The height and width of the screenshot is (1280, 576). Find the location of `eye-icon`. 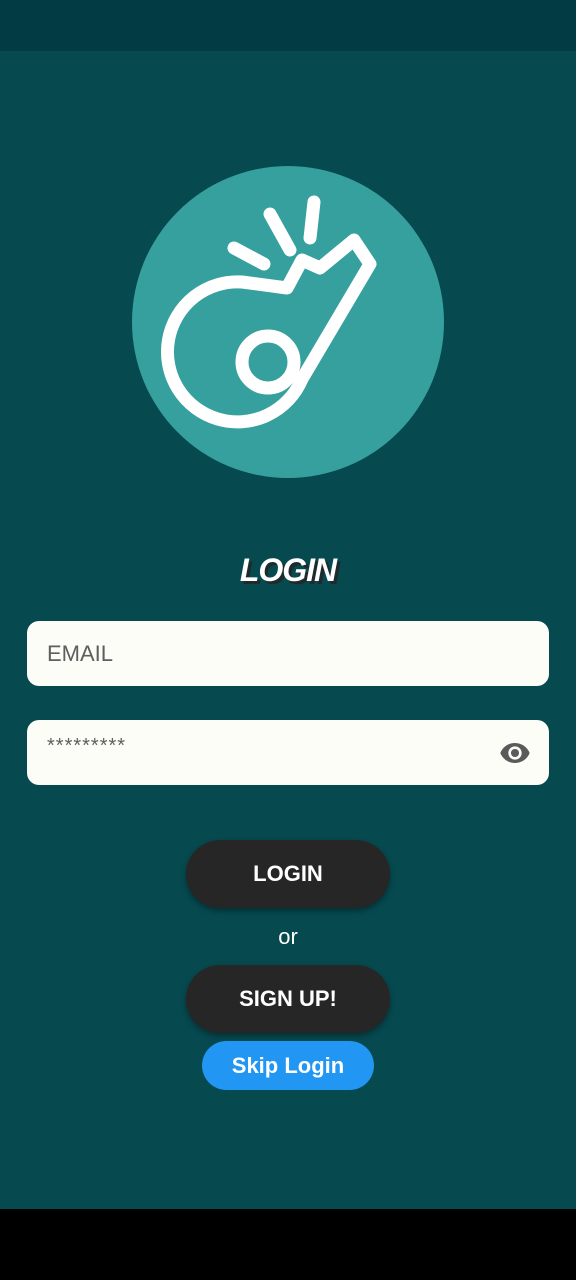

eye-icon is located at coordinates (515, 753).